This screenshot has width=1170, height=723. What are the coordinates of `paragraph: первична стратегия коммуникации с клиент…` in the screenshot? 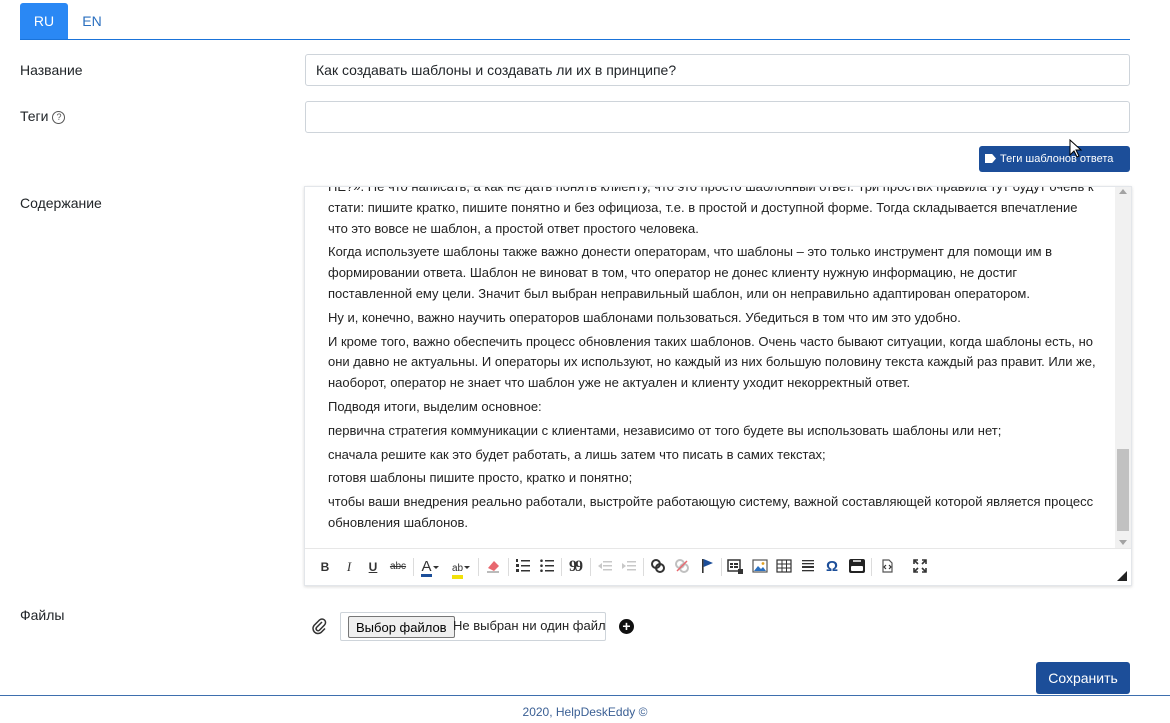 It's located at (665, 430).